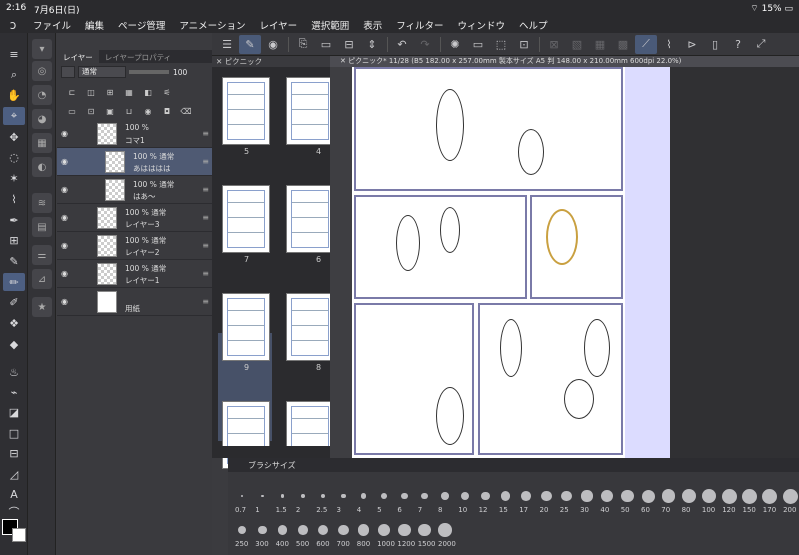  Describe the element at coordinates (513, 465) in the screenshot. I see `brush-size-tab: ブラシサイズ` at that location.